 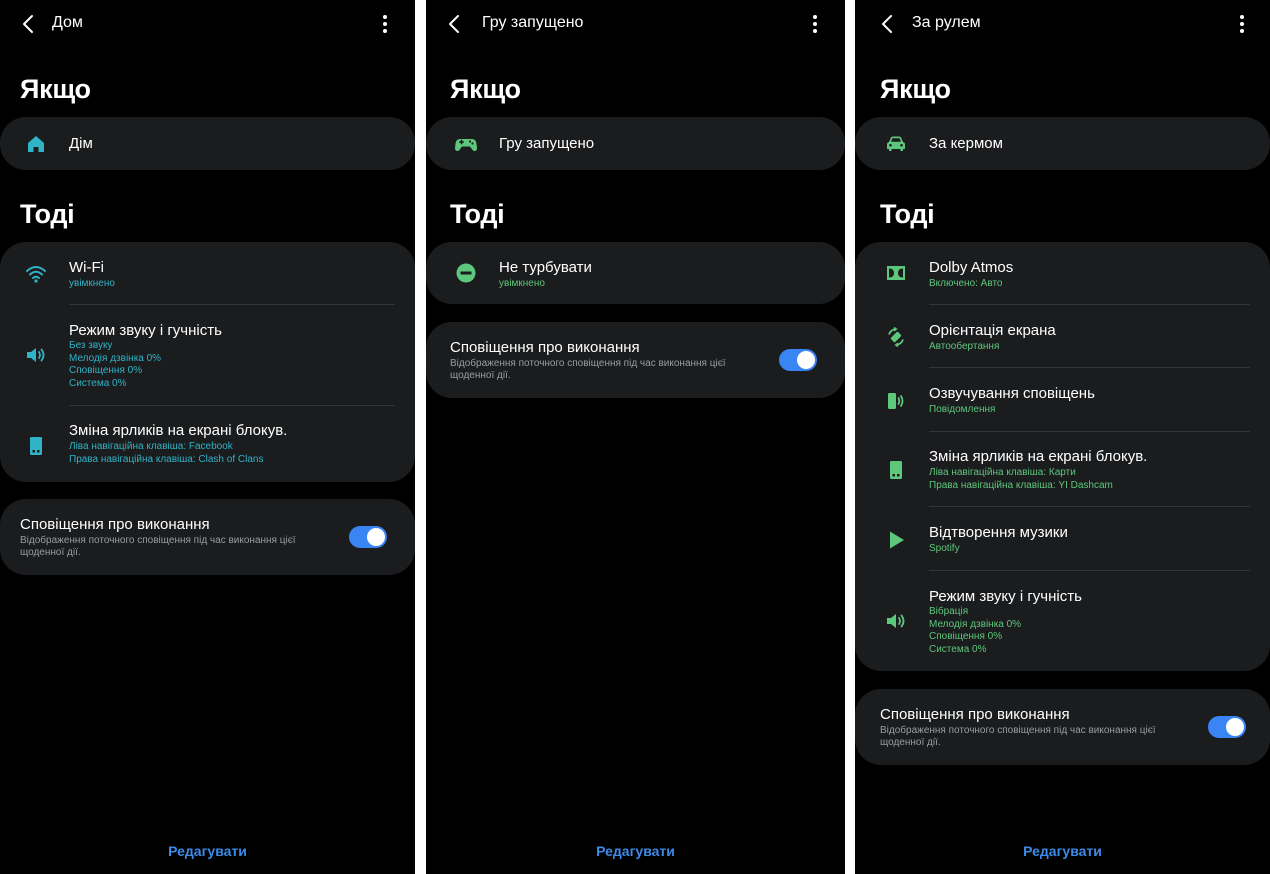 I want to click on home-icon, so click(x=36, y=144).